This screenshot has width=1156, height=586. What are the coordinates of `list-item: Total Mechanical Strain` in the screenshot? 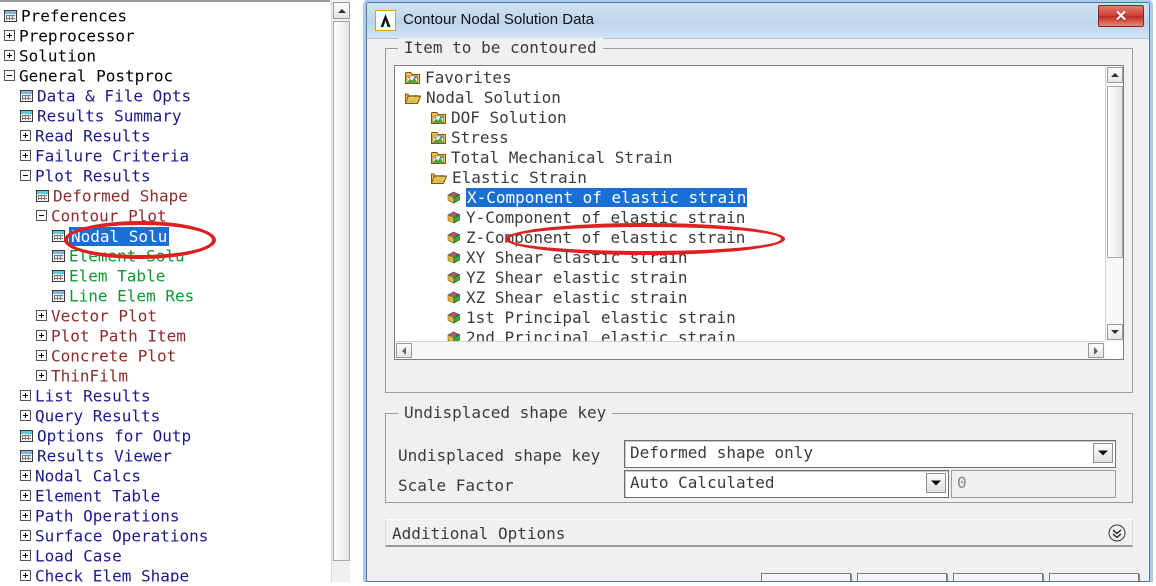 It's located at (742, 158).